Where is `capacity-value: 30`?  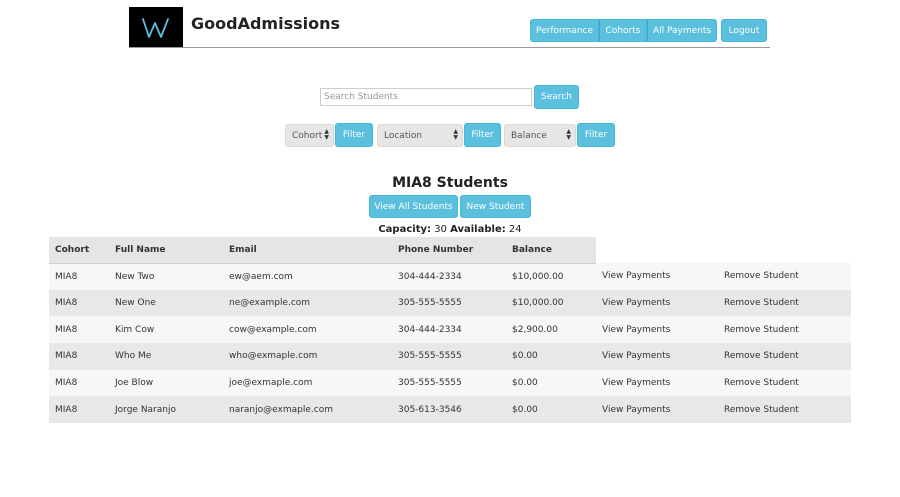 capacity-value: 30 is located at coordinates (440, 229).